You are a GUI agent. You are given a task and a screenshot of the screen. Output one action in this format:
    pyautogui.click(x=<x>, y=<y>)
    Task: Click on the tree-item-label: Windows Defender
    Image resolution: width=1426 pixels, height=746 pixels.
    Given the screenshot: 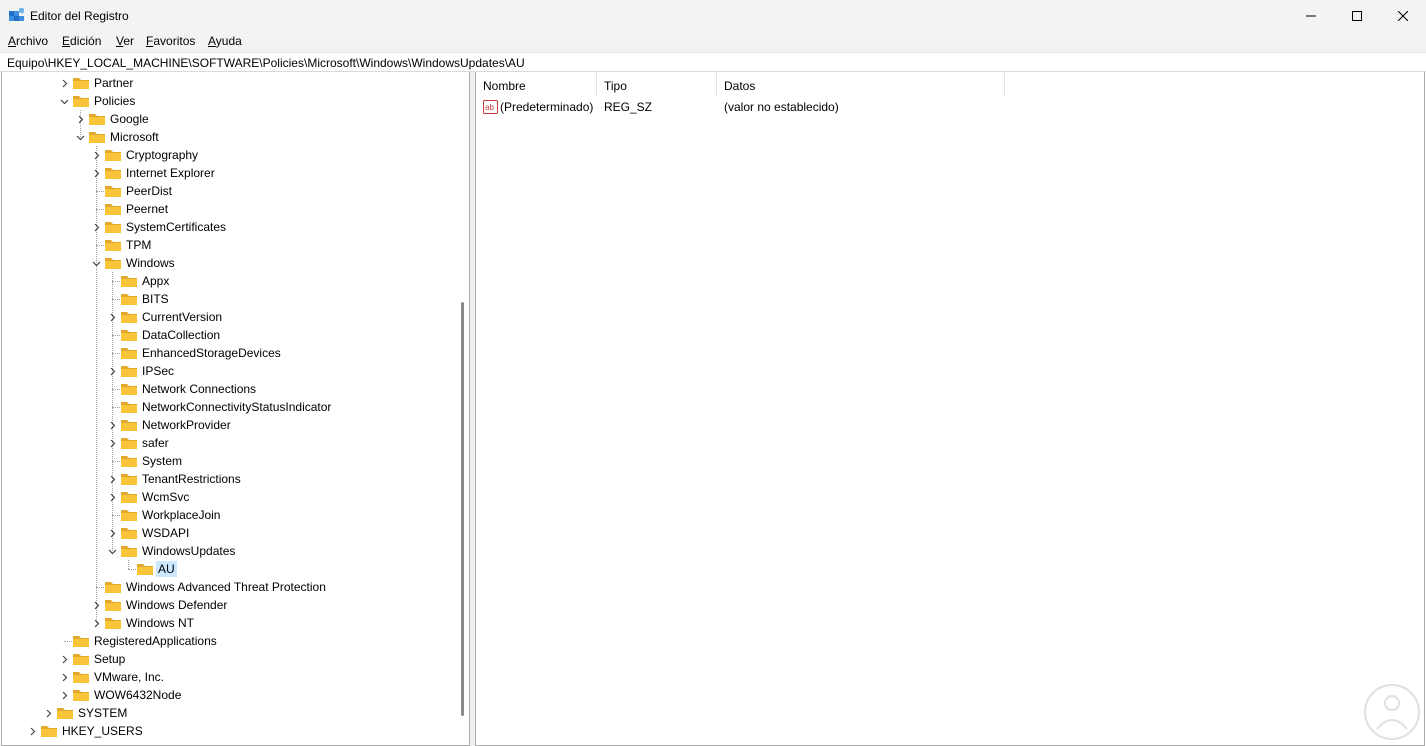 What is the action you would take?
    pyautogui.click(x=177, y=605)
    